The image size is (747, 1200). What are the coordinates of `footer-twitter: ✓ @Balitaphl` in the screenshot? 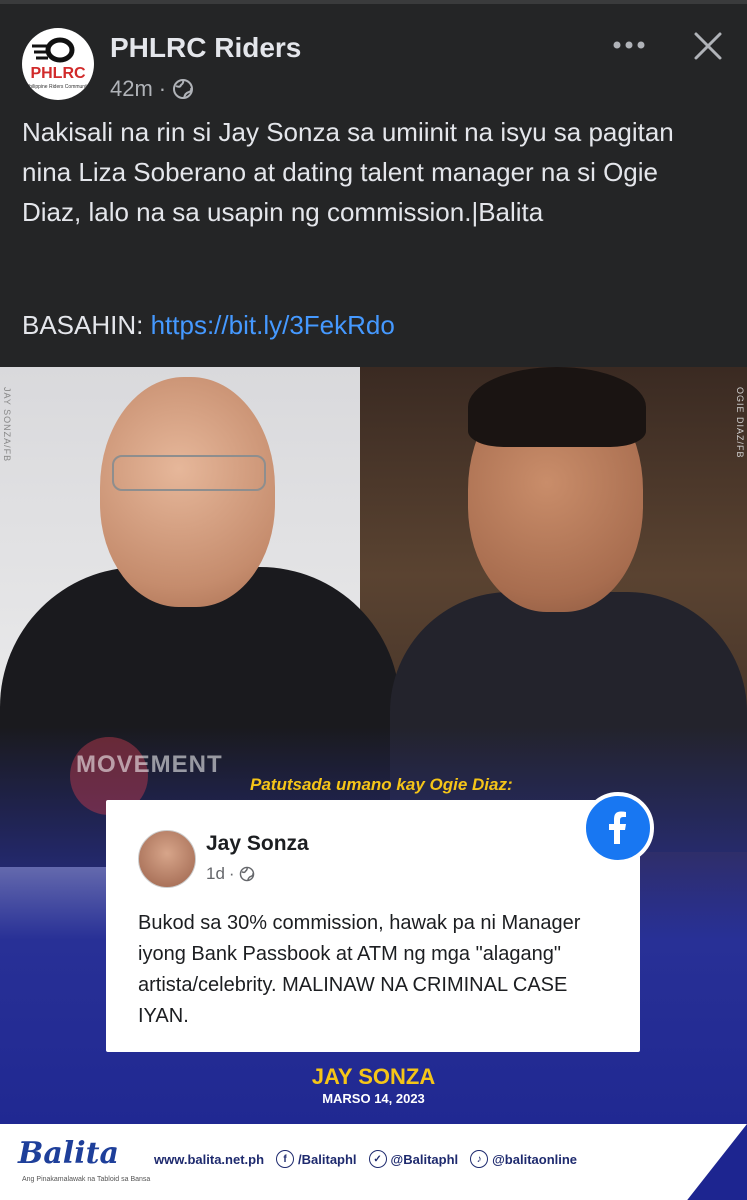 It's located at (413, 1159).